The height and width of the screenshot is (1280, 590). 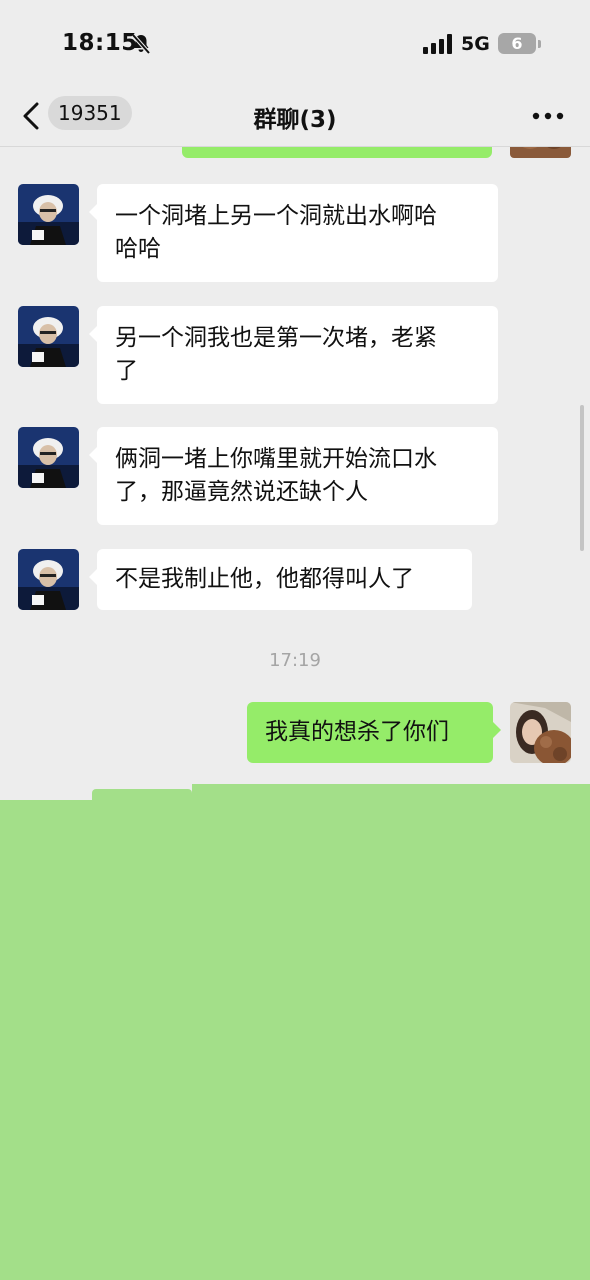 I want to click on chat-timestamp: 17:19, so click(x=295, y=660).